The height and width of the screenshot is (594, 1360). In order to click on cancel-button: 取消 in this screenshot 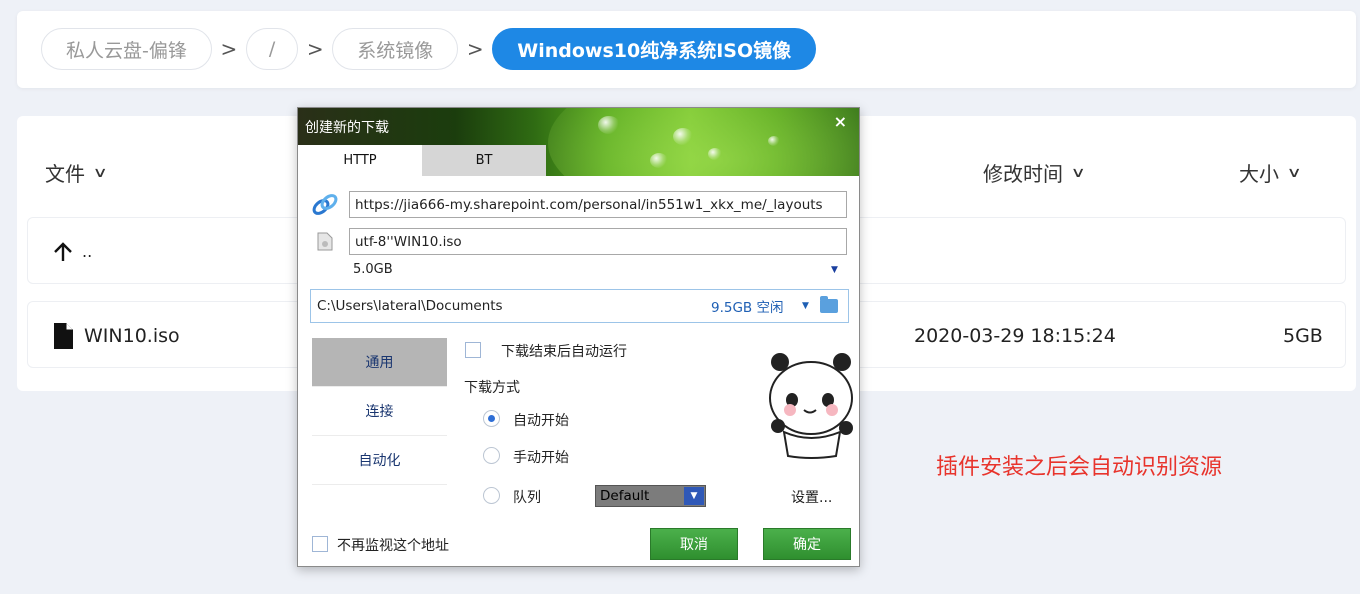, I will do `click(694, 544)`.